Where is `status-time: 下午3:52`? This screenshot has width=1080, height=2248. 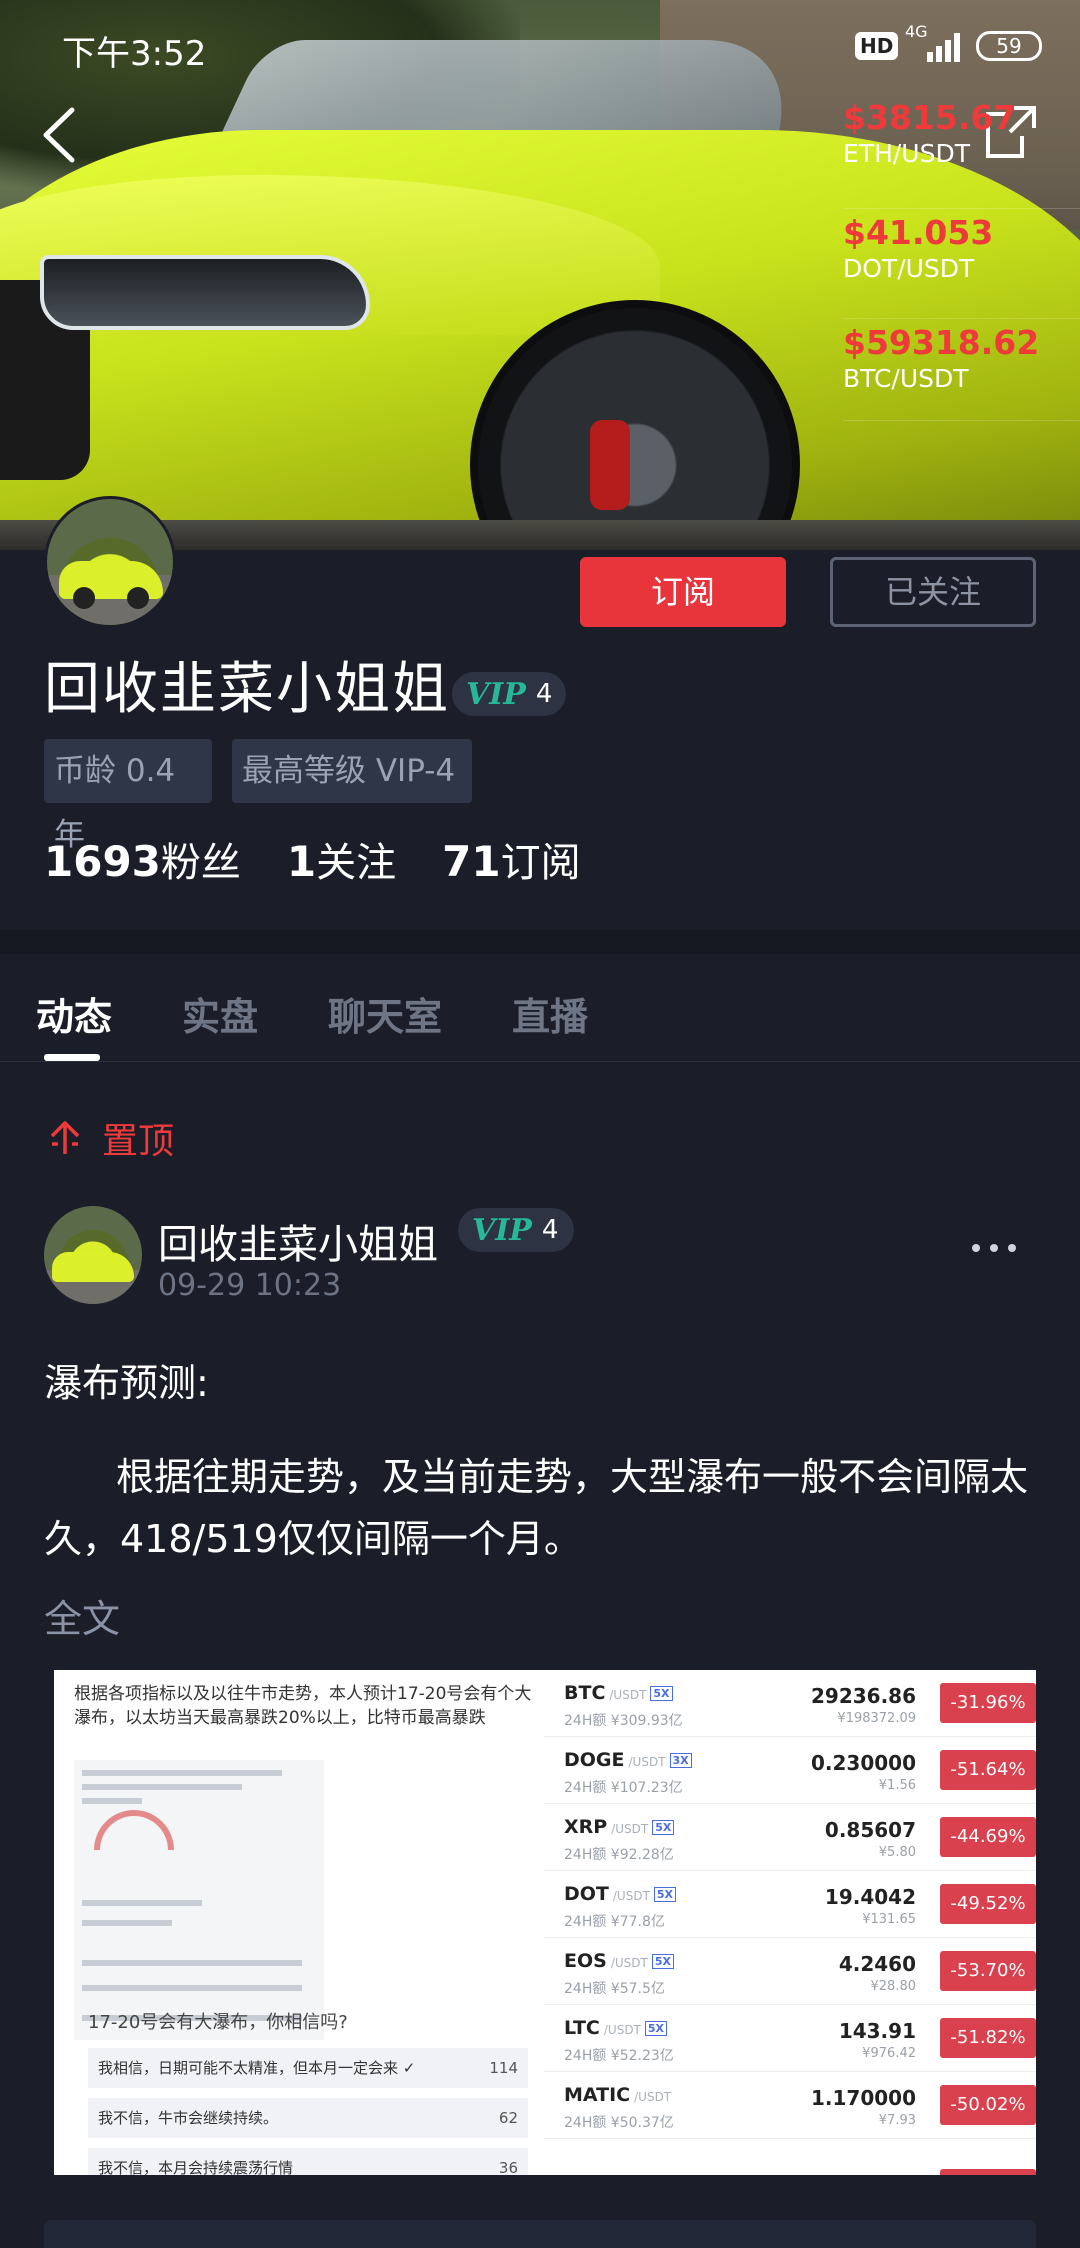 status-time: 下午3:52 is located at coordinates (134, 54).